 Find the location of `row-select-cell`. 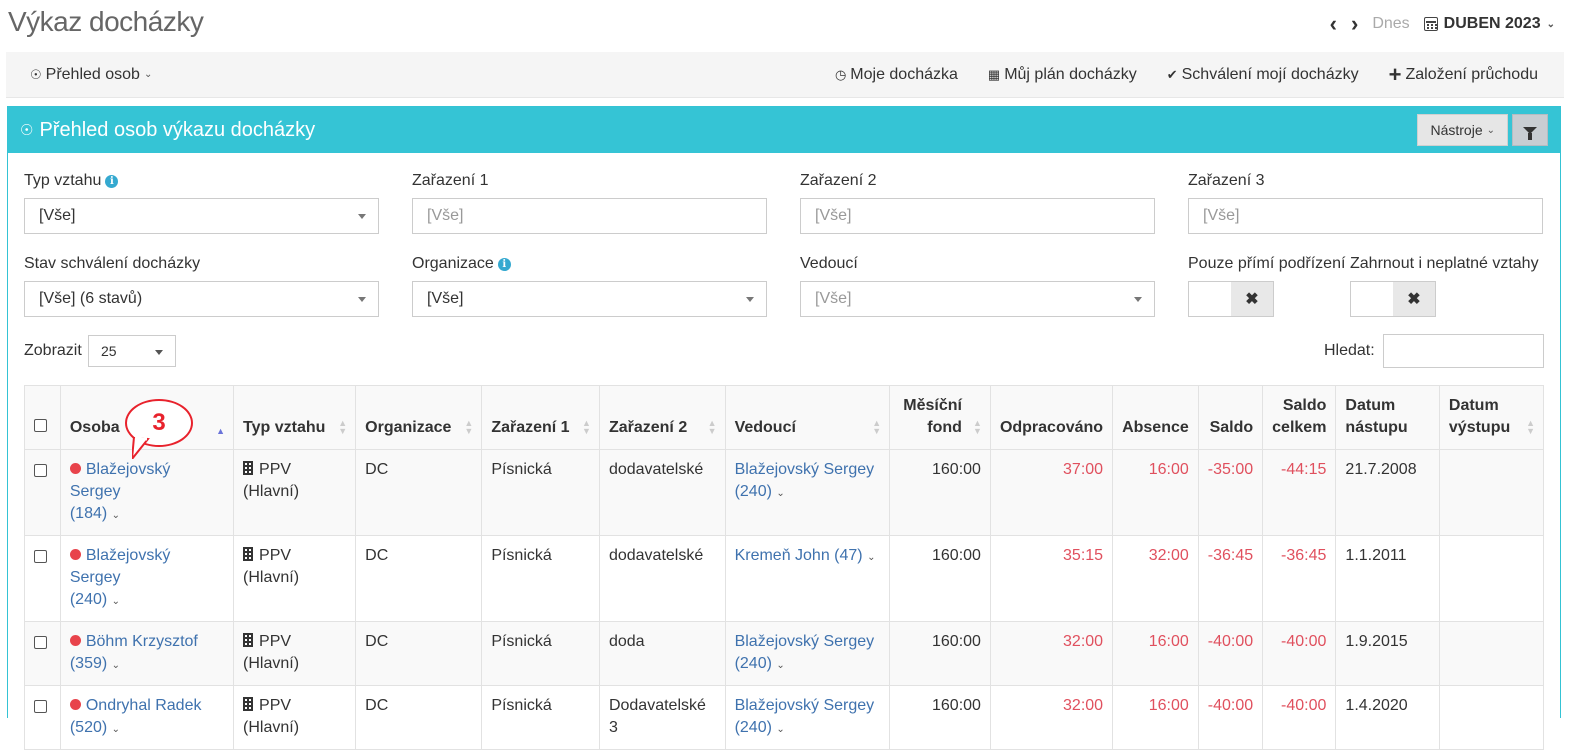

row-select-cell is located at coordinates (42, 578).